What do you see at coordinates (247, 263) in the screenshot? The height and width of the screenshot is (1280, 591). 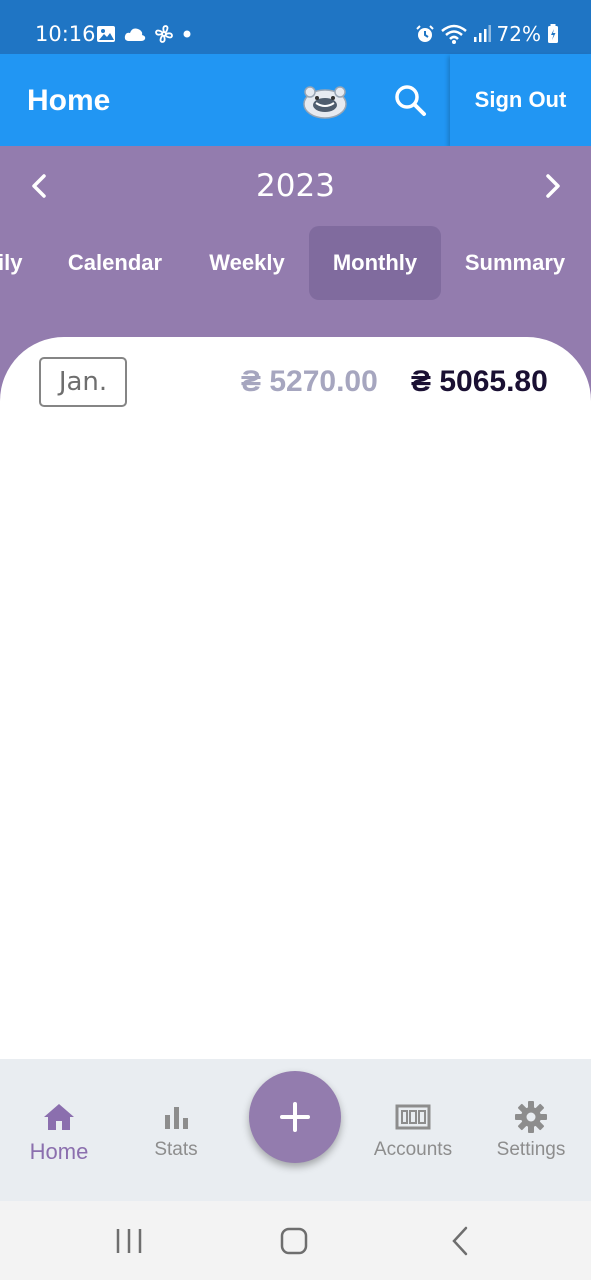 I see `tab-weekly: Weekly` at bounding box center [247, 263].